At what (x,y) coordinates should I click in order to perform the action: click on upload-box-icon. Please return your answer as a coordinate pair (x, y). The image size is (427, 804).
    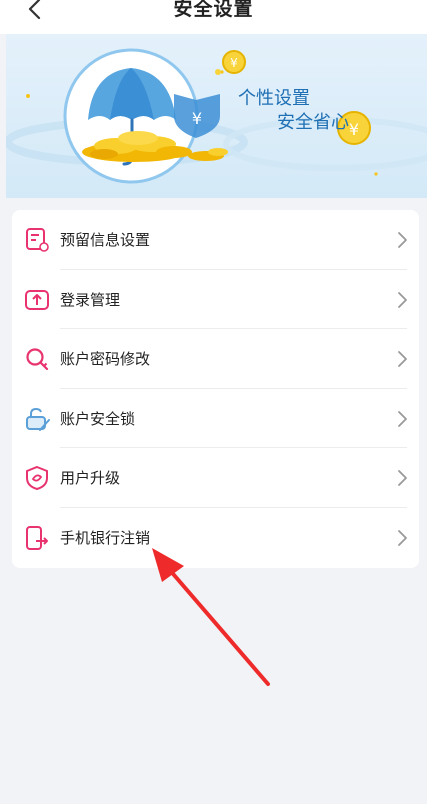
    Looking at the image, I should click on (37, 299).